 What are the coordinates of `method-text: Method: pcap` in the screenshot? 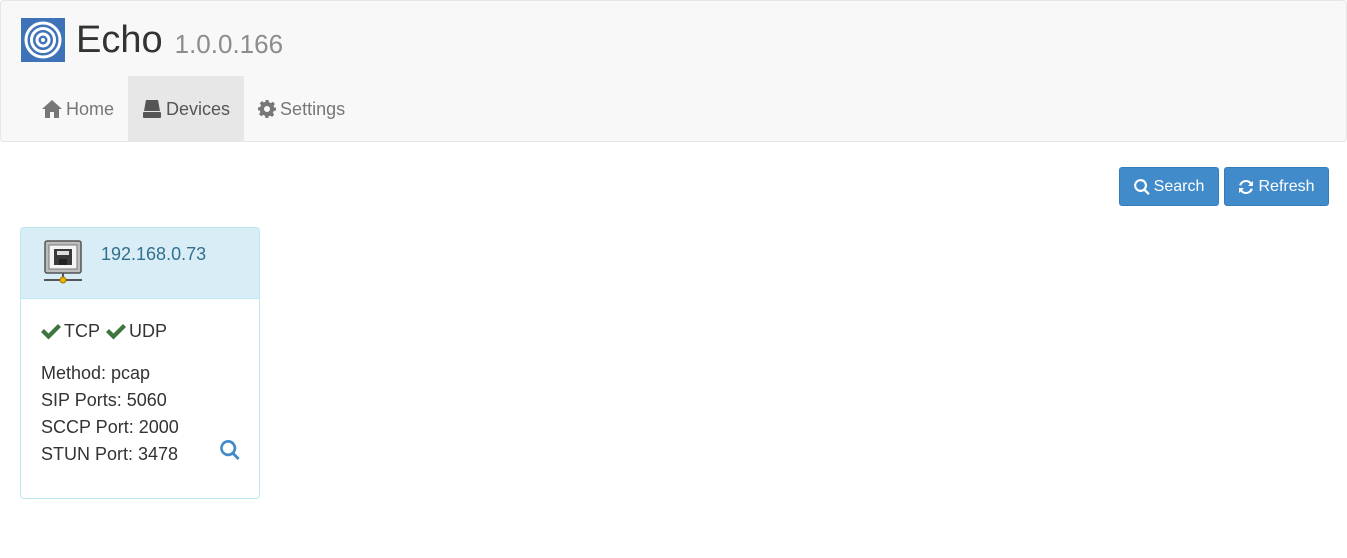 It's located at (96, 373).